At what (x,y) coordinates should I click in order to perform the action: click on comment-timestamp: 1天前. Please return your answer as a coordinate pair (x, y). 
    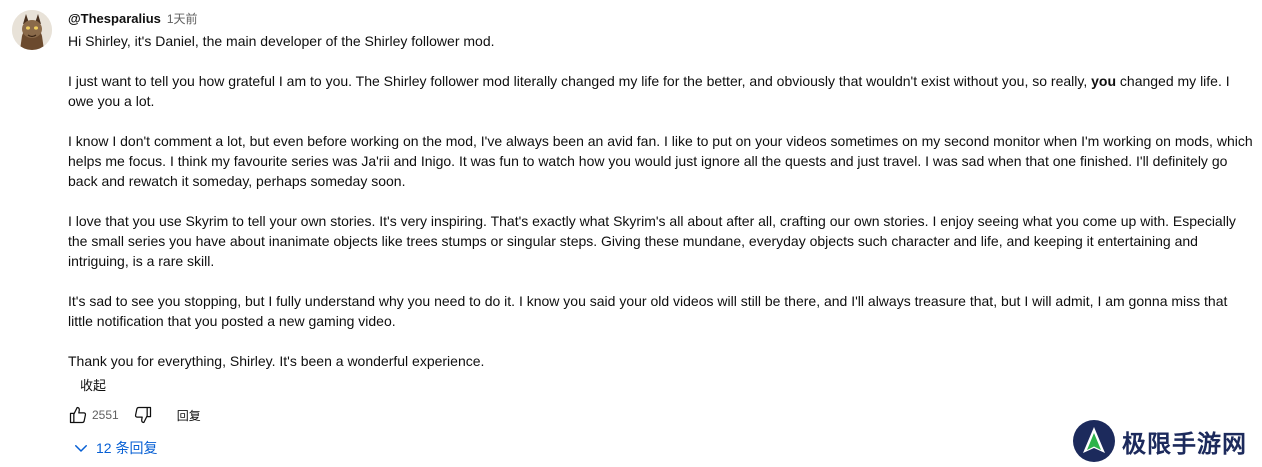
    Looking at the image, I should click on (182, 18).